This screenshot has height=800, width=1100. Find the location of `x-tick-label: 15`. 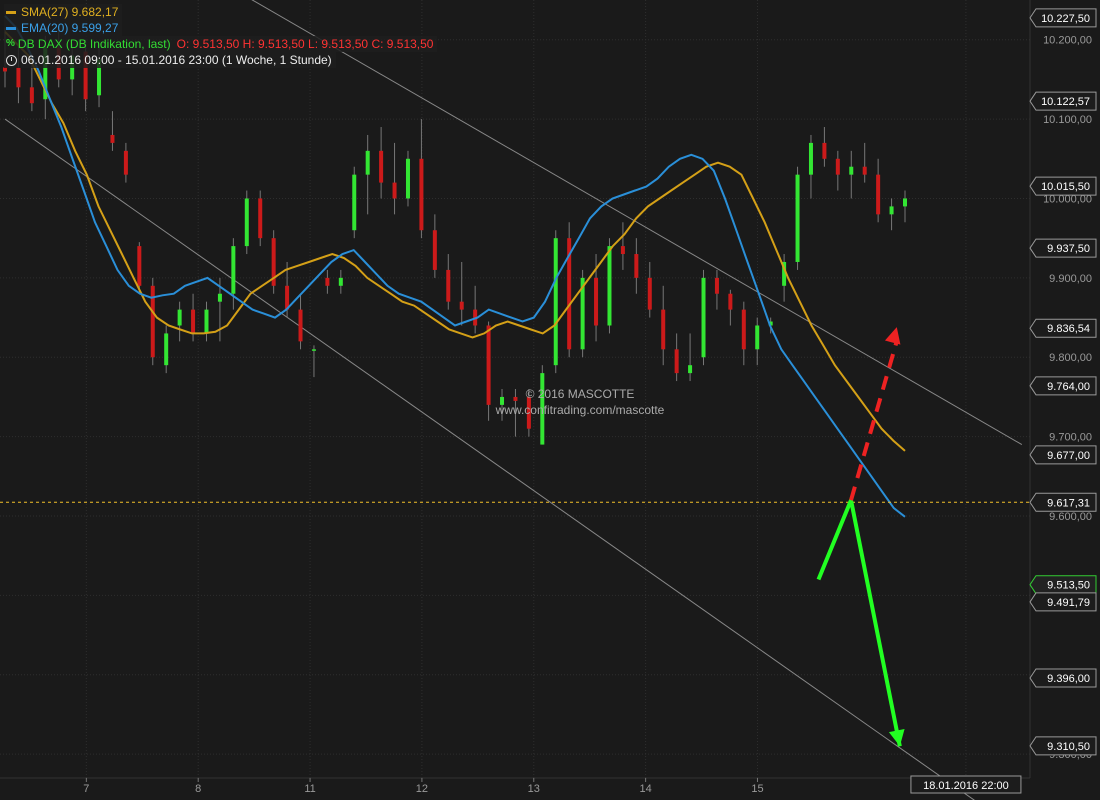

x-tick-label: 15 is located at coordinates (757, 789).